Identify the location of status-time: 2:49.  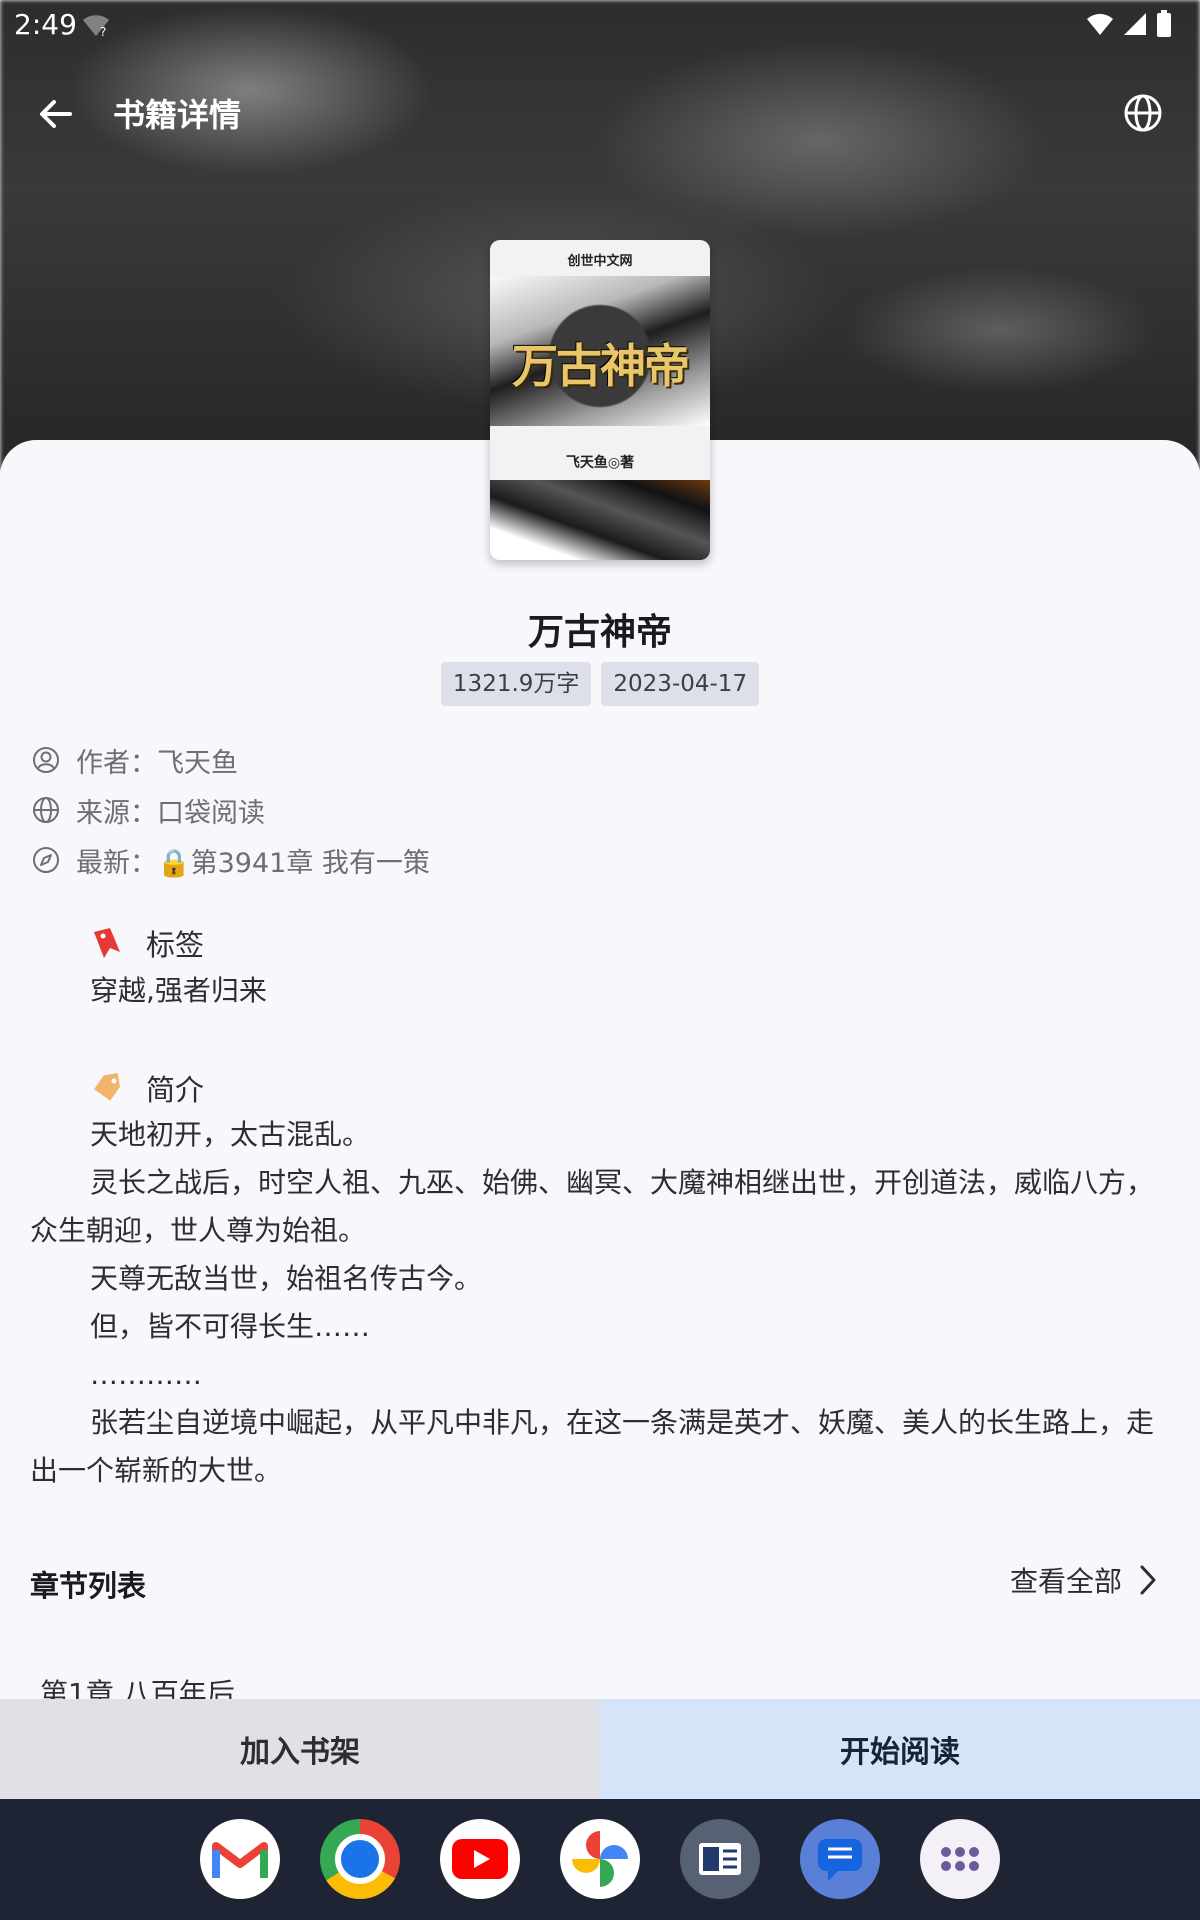
(45, 24).